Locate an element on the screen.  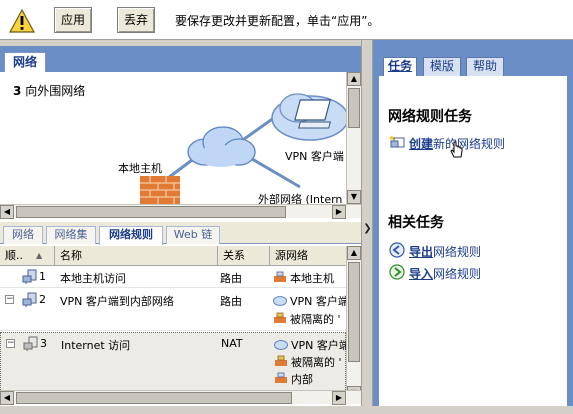
export-arrow-icon is located at coordinates (397, 250).